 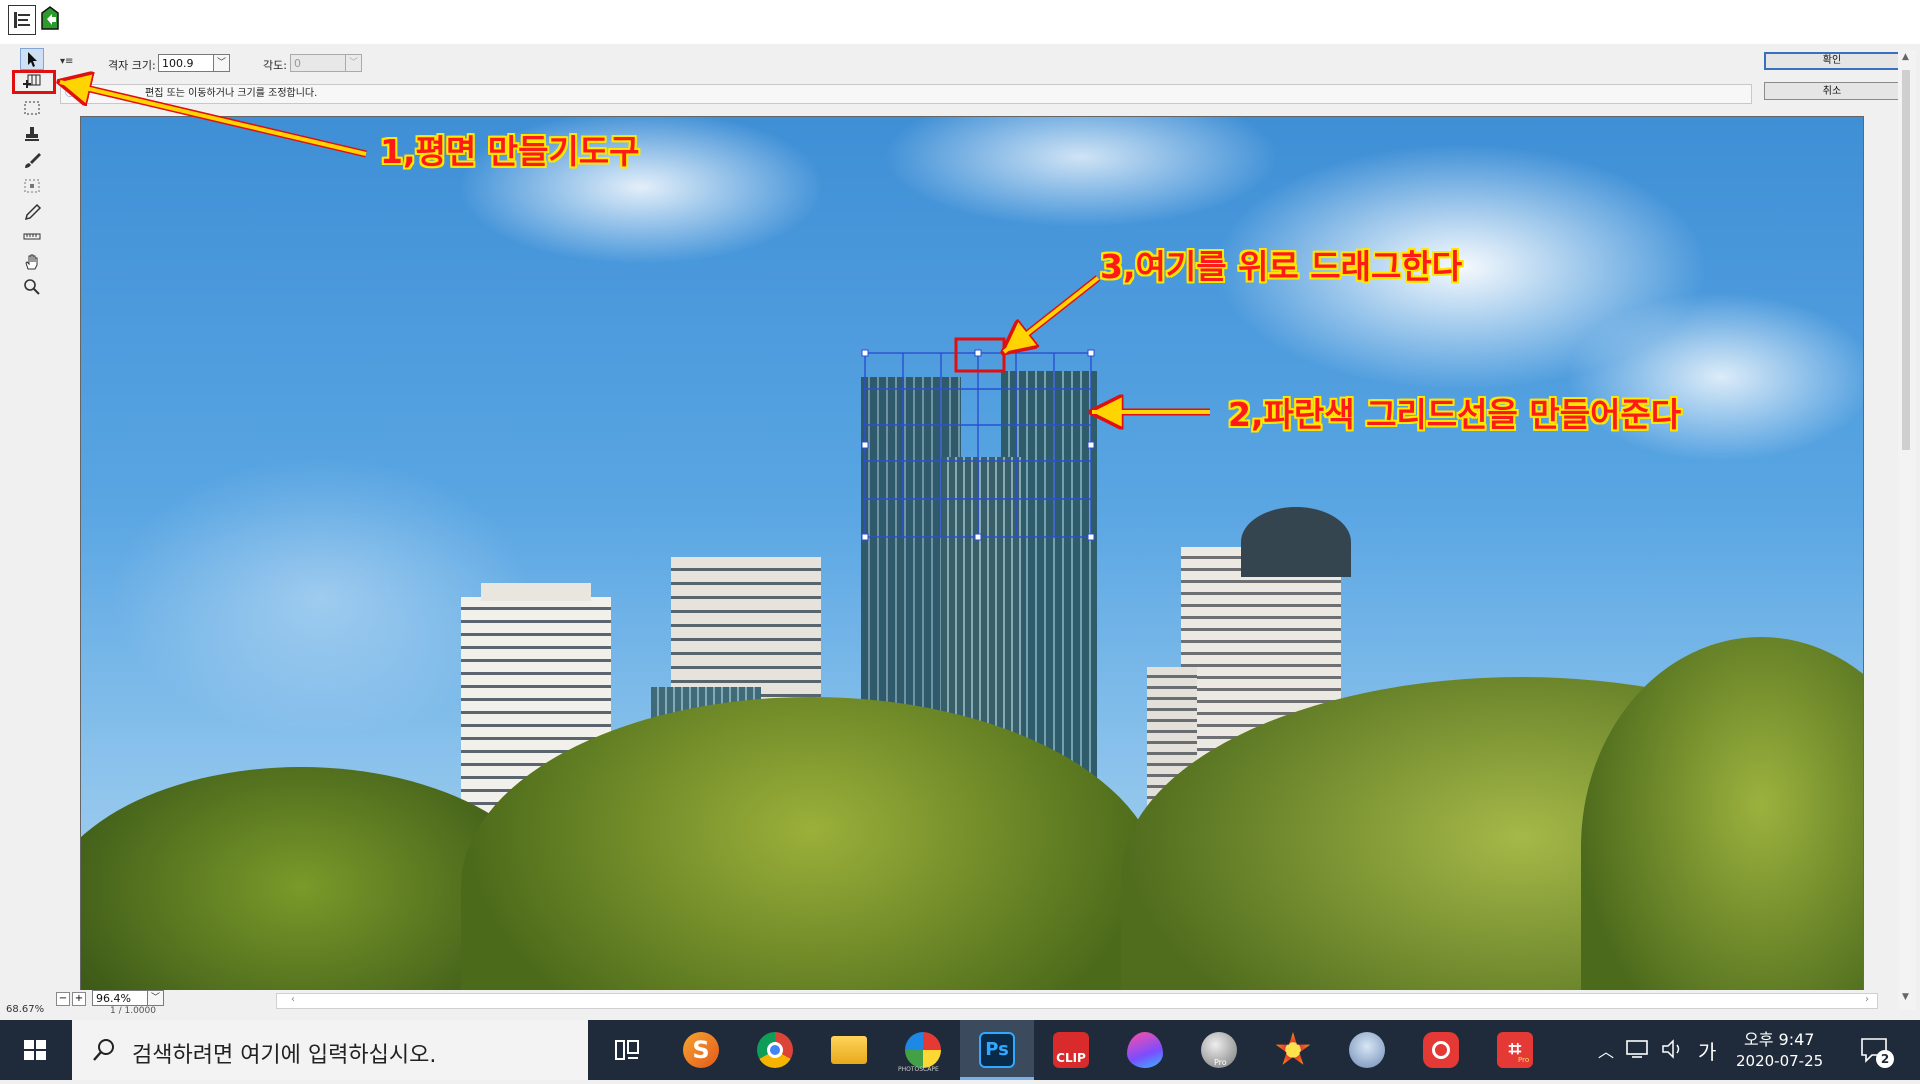 I want to click on app-pro-label: Pro, so click(x=1220, y=1062).